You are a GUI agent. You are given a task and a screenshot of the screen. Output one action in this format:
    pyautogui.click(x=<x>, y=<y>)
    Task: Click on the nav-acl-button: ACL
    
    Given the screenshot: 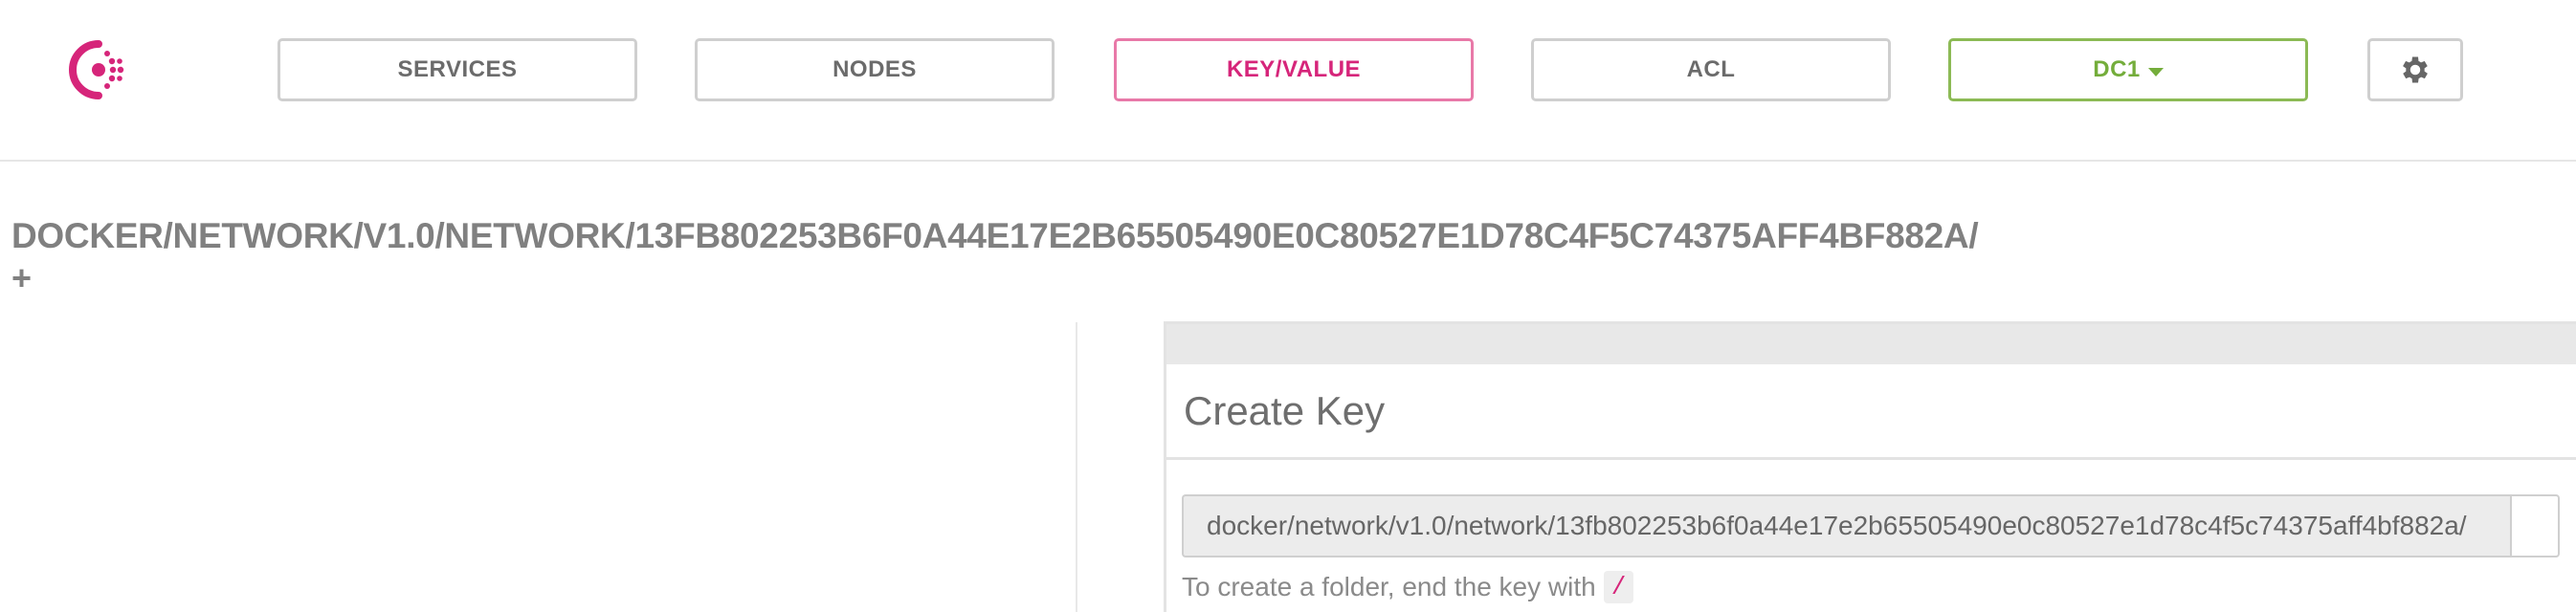 What is the action you would take?
    pyautogui.click(x=1711, y=69)
    